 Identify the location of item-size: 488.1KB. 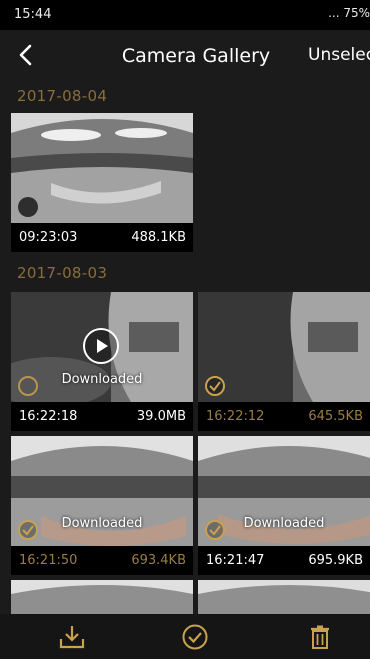
(158, 237).